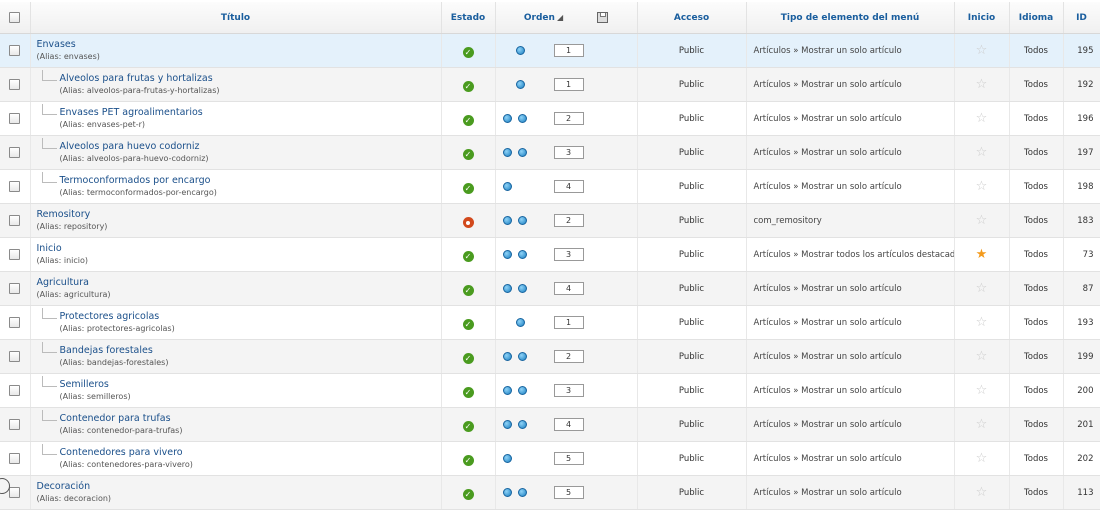 This screenshot has height=510, width=1100. What do you see at coordinates (131, 112) in the screenshot?
I see `menu-item-link: Envases PET agroalimentarios` at bounding box center [131, 112].